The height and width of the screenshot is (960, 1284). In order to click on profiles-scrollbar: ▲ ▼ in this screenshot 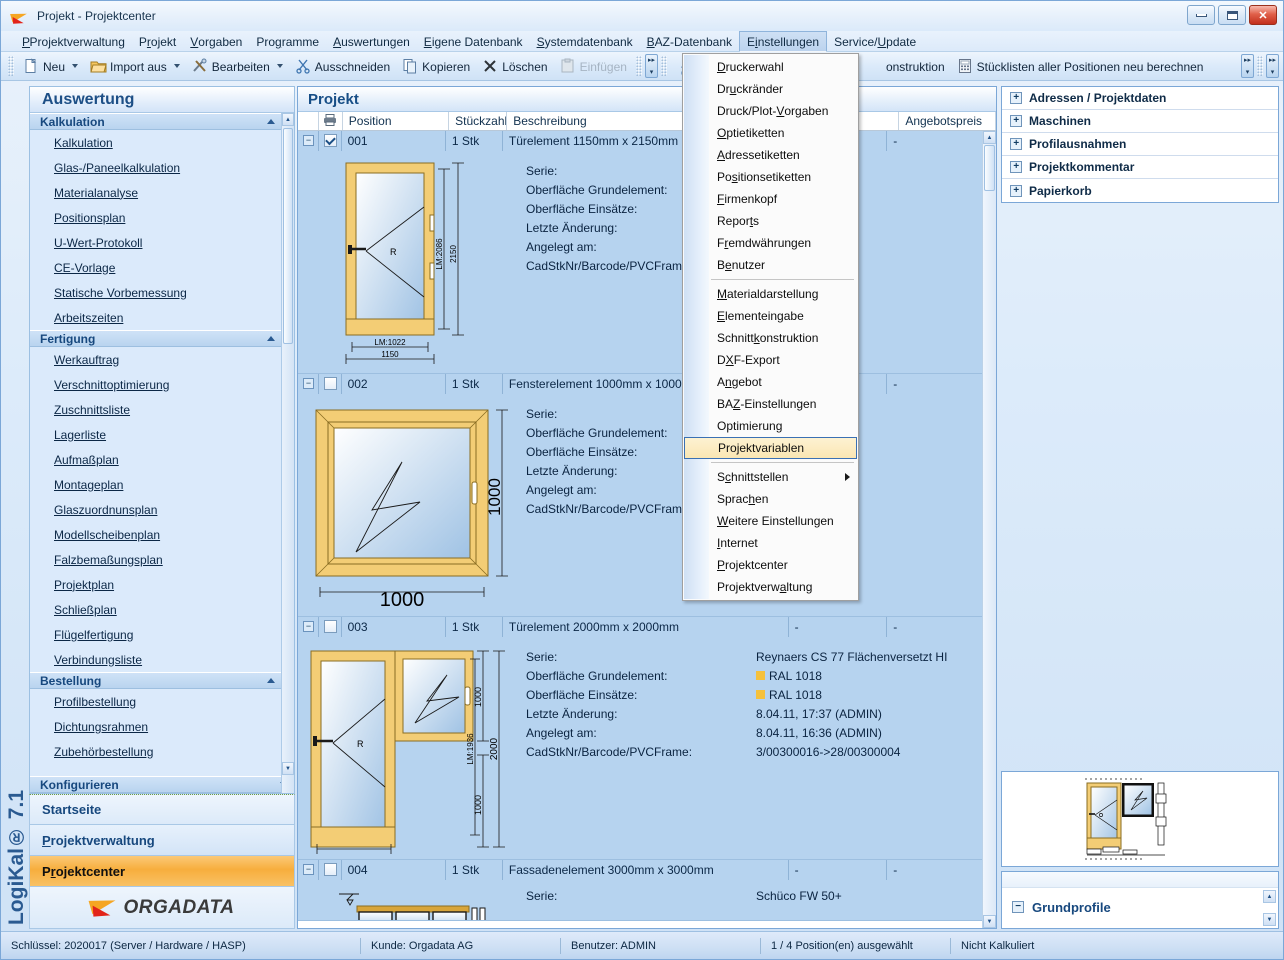, I will do `click(1269, 908)`.